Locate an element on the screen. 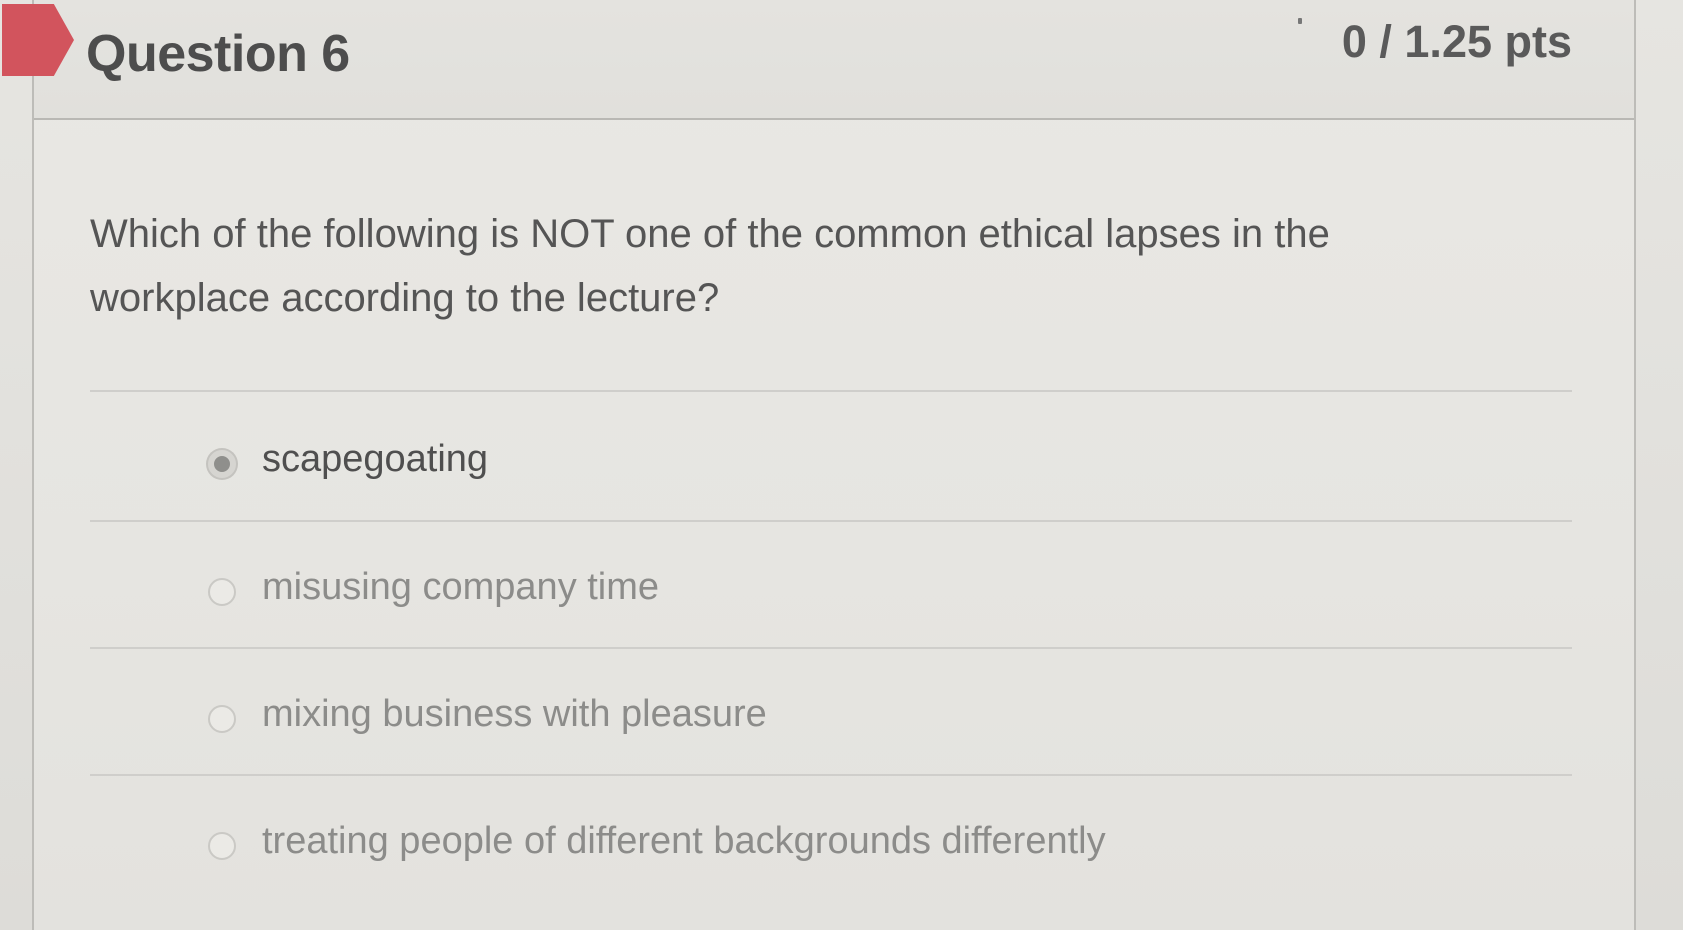  answer-label: misusing company time is located at coordinates (461, 587).